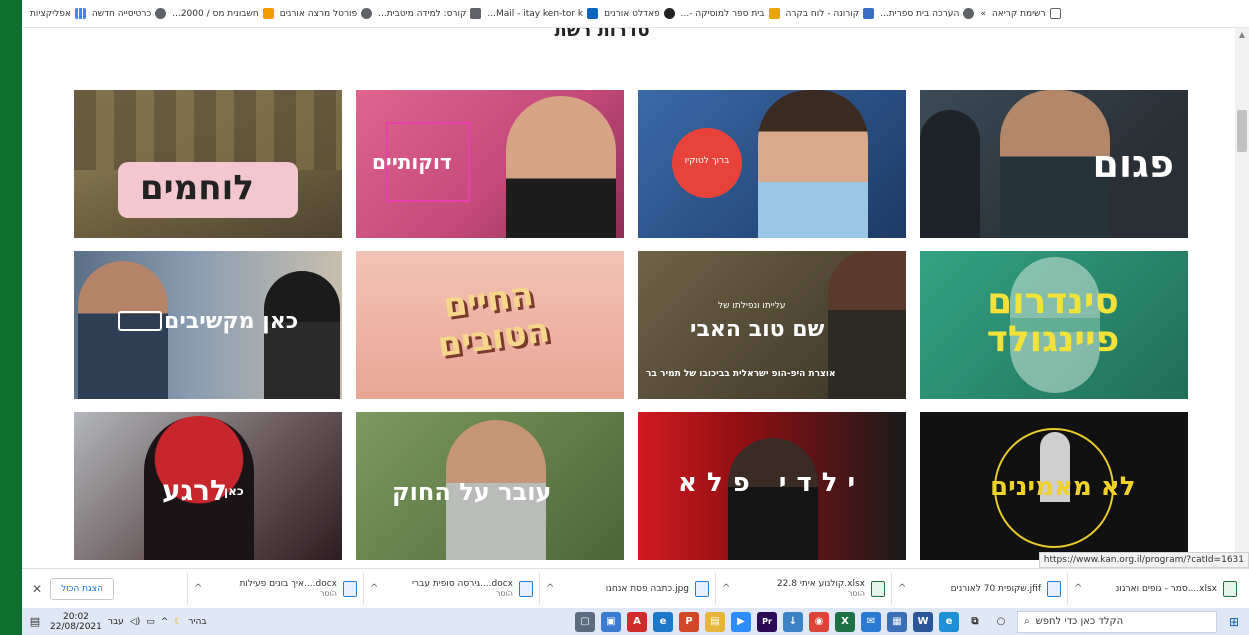  I want to click on series-tile-feingold: סינדרום פיינגולד, so click(1054, 325).